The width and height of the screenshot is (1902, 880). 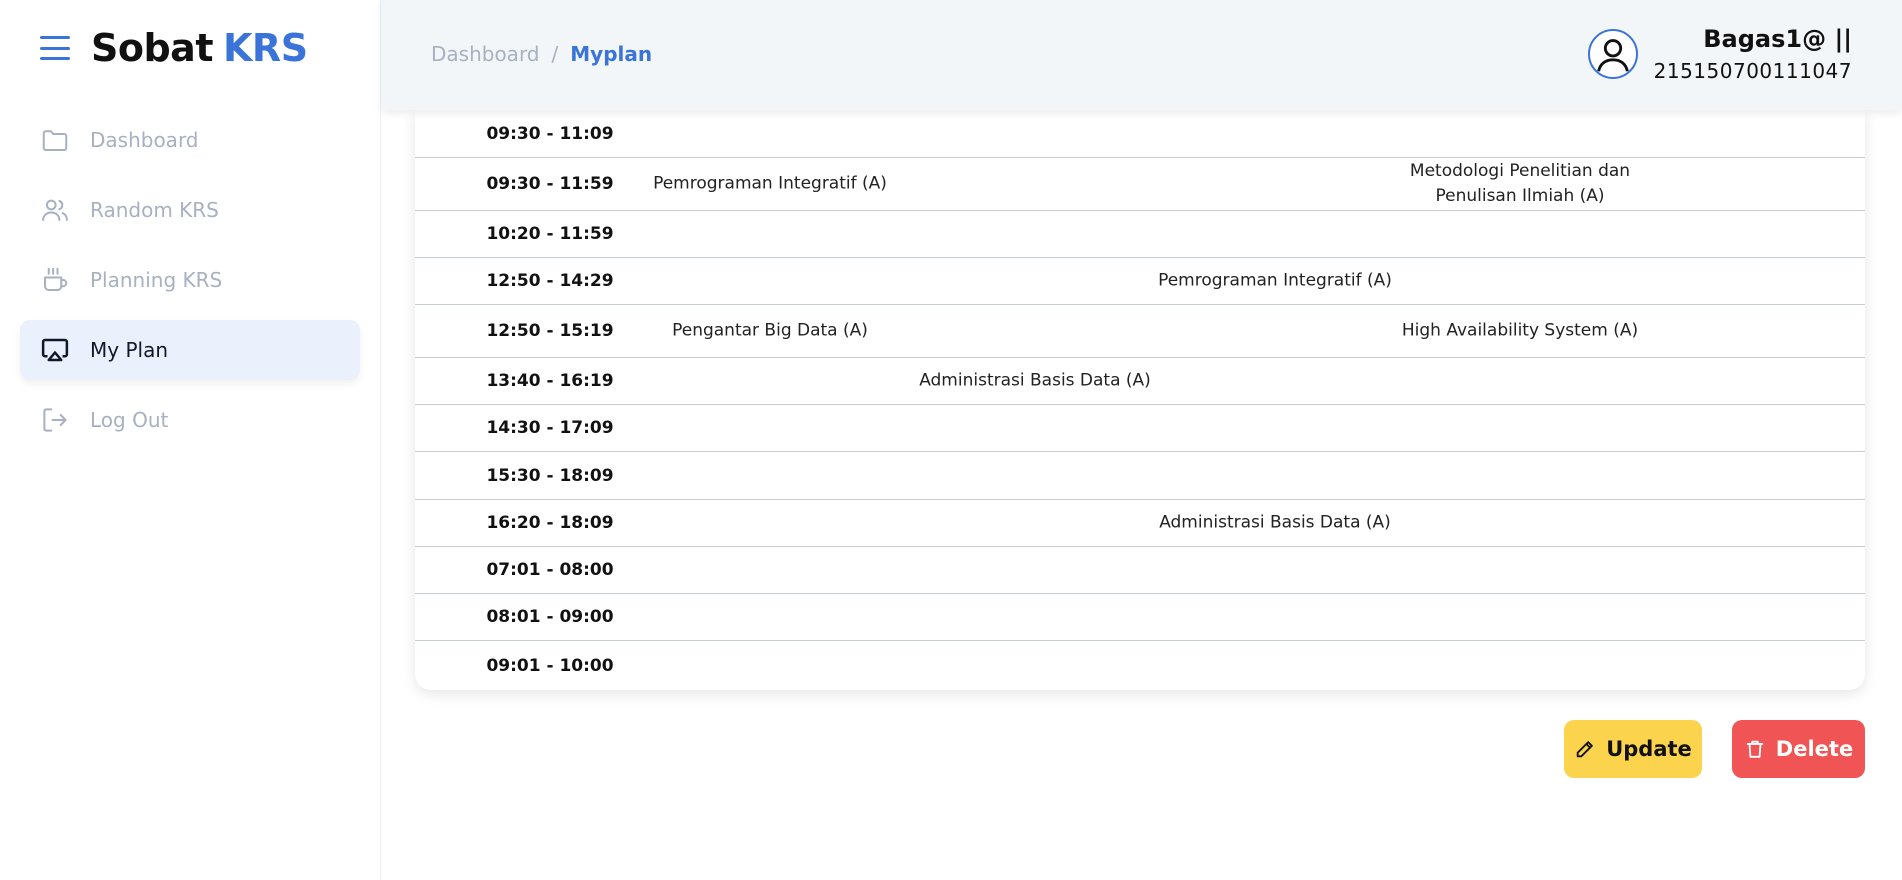 What do you see at coordinates (152, 48) in the screenshot?
I see `logo-part-1: Sobat` at bounding box center [152, 48].